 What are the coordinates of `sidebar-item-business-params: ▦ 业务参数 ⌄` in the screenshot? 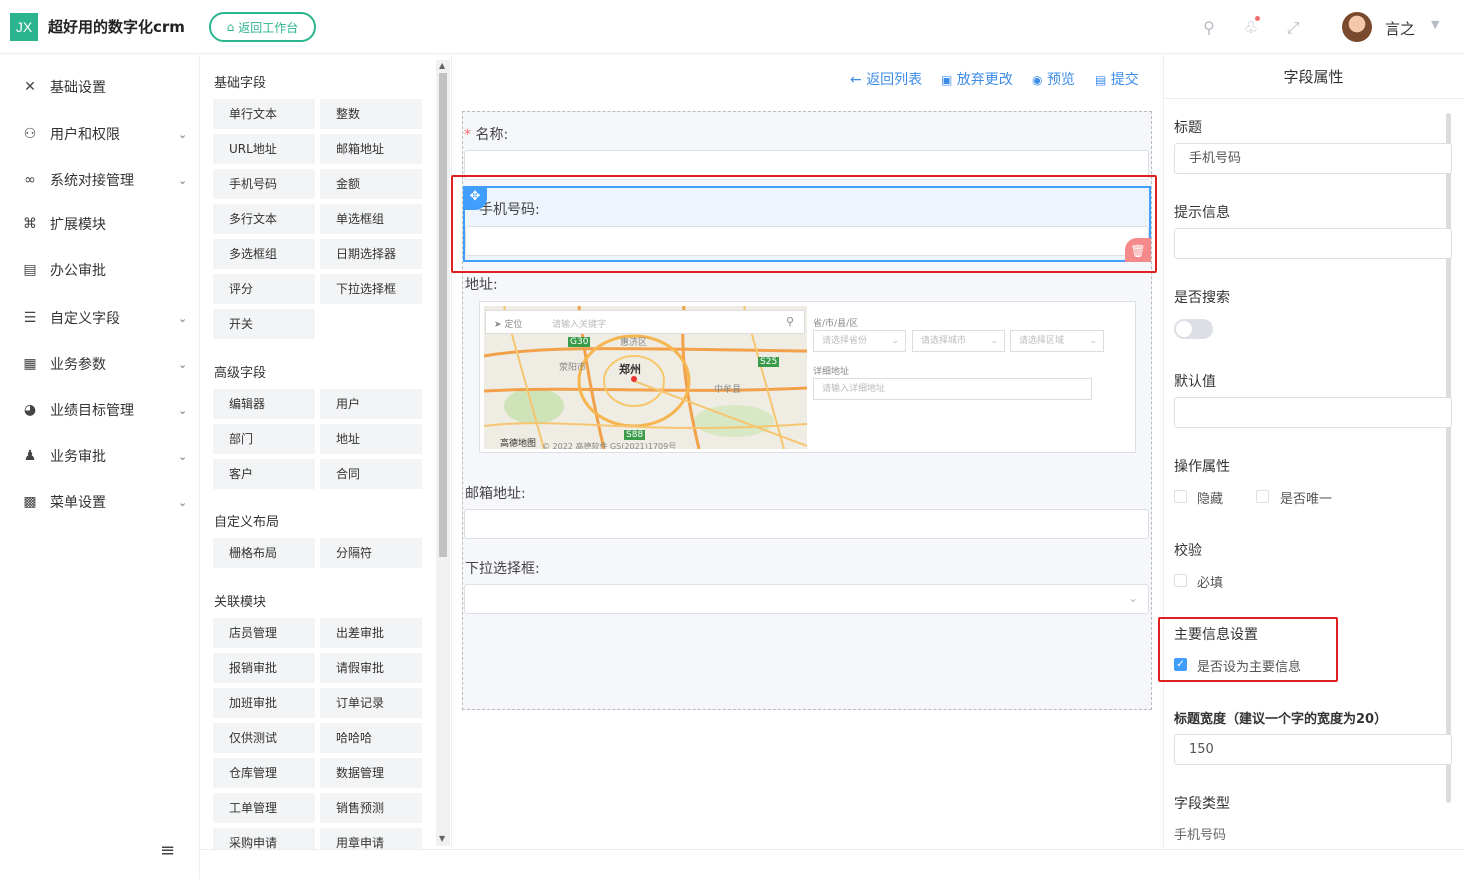 It's located at (100, 364).